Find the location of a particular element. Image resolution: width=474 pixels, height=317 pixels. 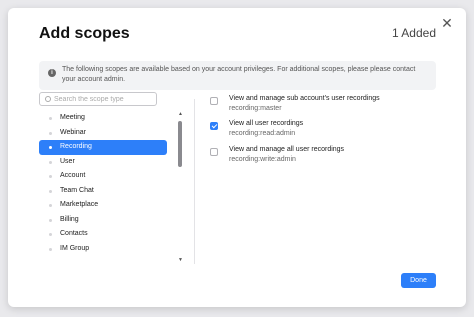

close-icon: ✕ is located at coordinates (447, 23).